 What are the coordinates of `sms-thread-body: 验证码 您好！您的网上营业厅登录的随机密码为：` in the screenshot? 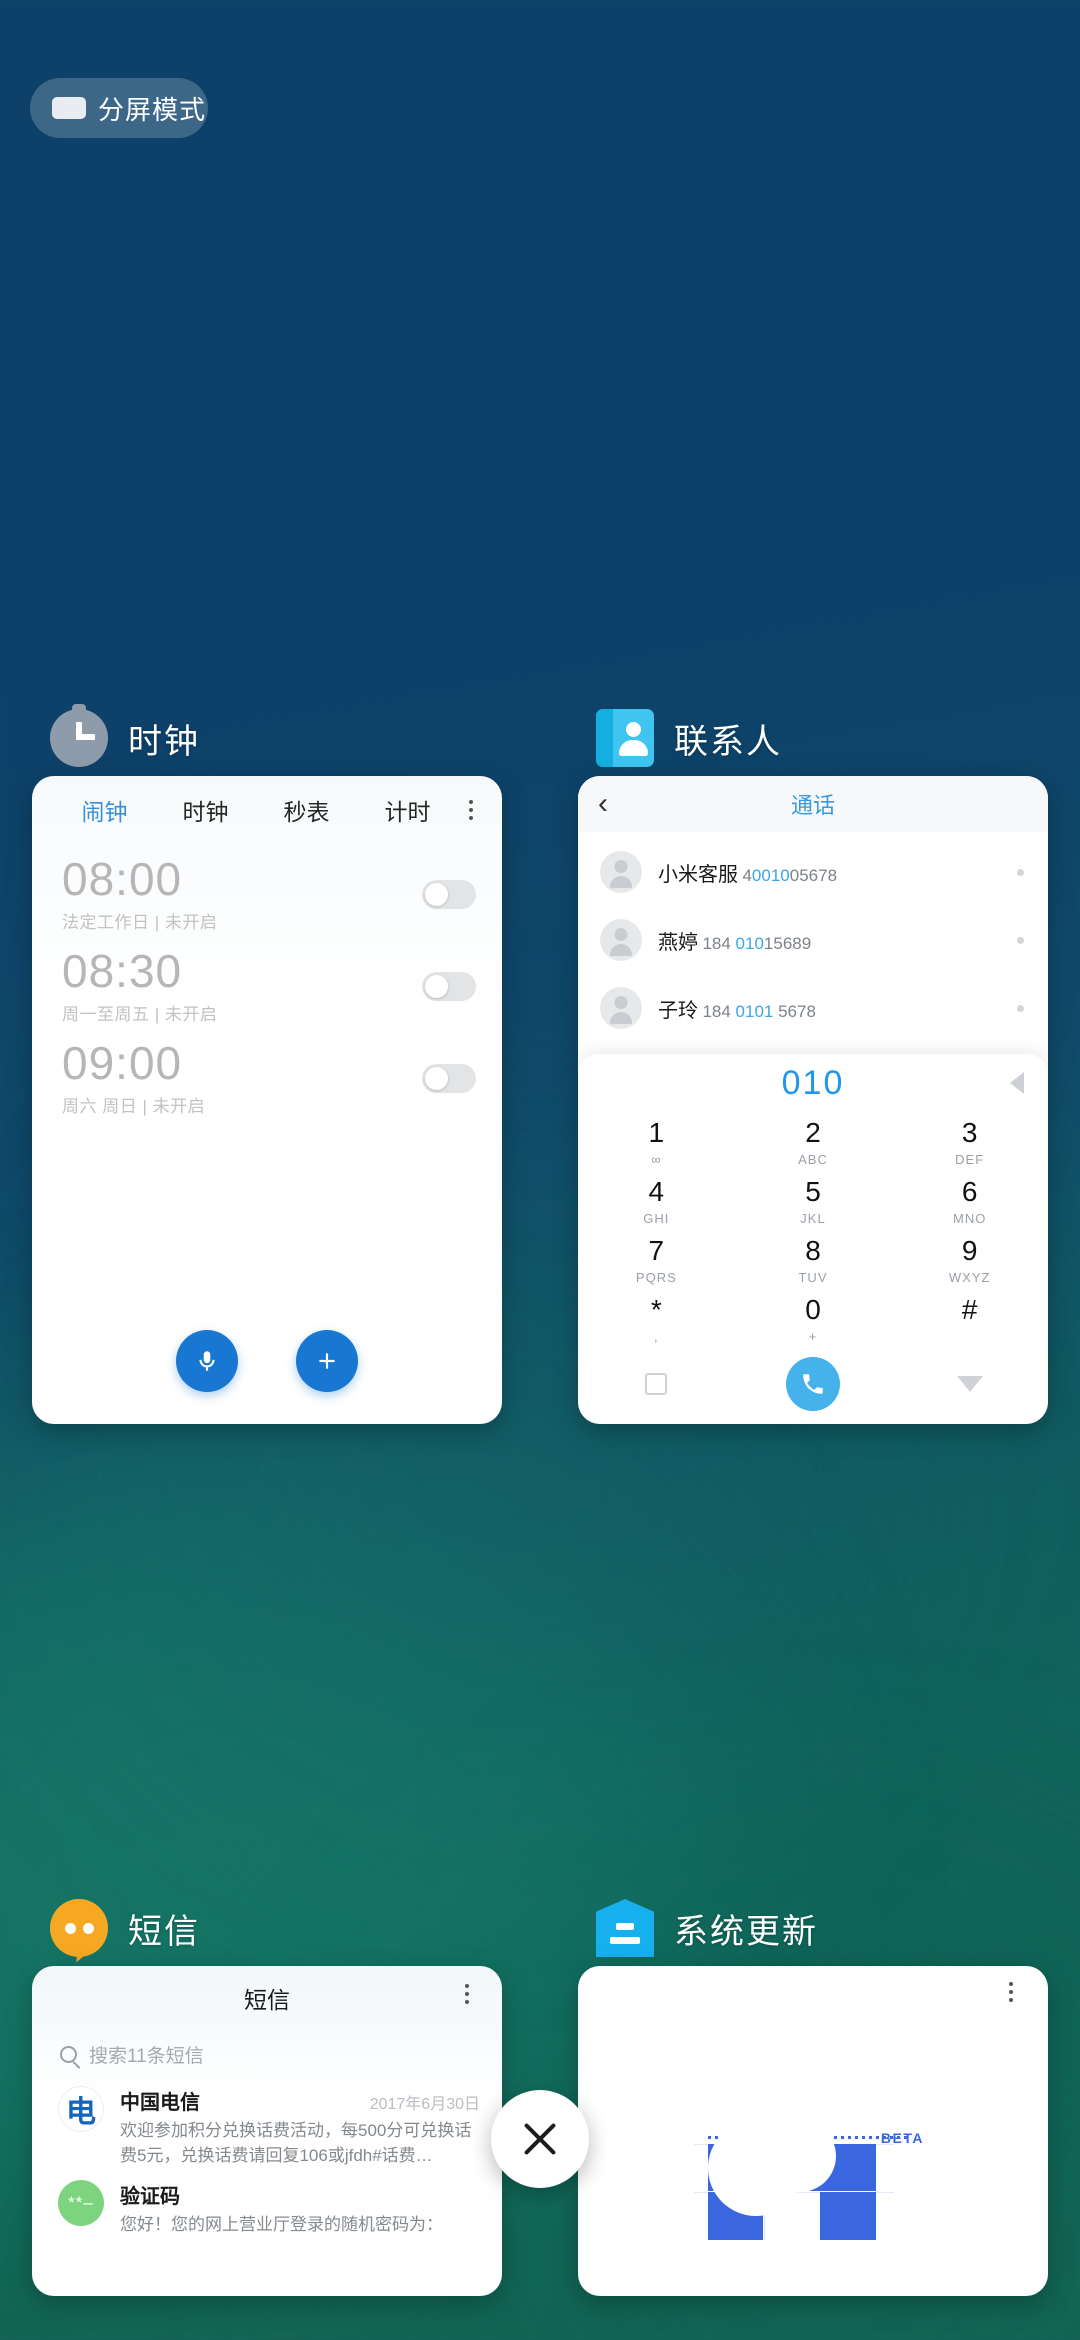 It's located at (300, 2209).